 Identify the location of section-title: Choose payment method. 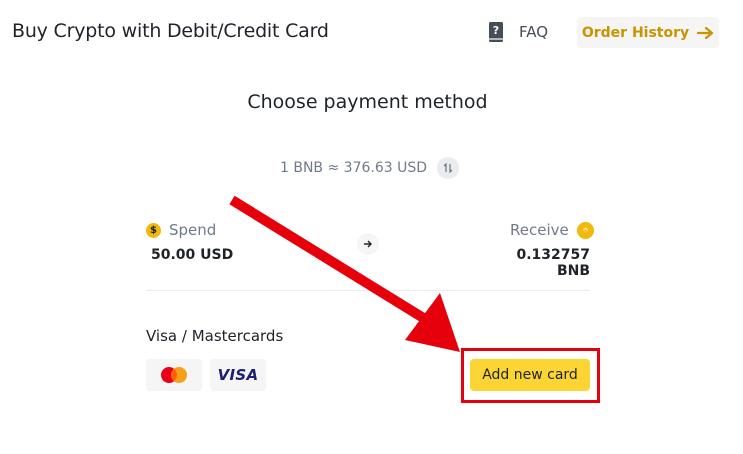
(367, 102).